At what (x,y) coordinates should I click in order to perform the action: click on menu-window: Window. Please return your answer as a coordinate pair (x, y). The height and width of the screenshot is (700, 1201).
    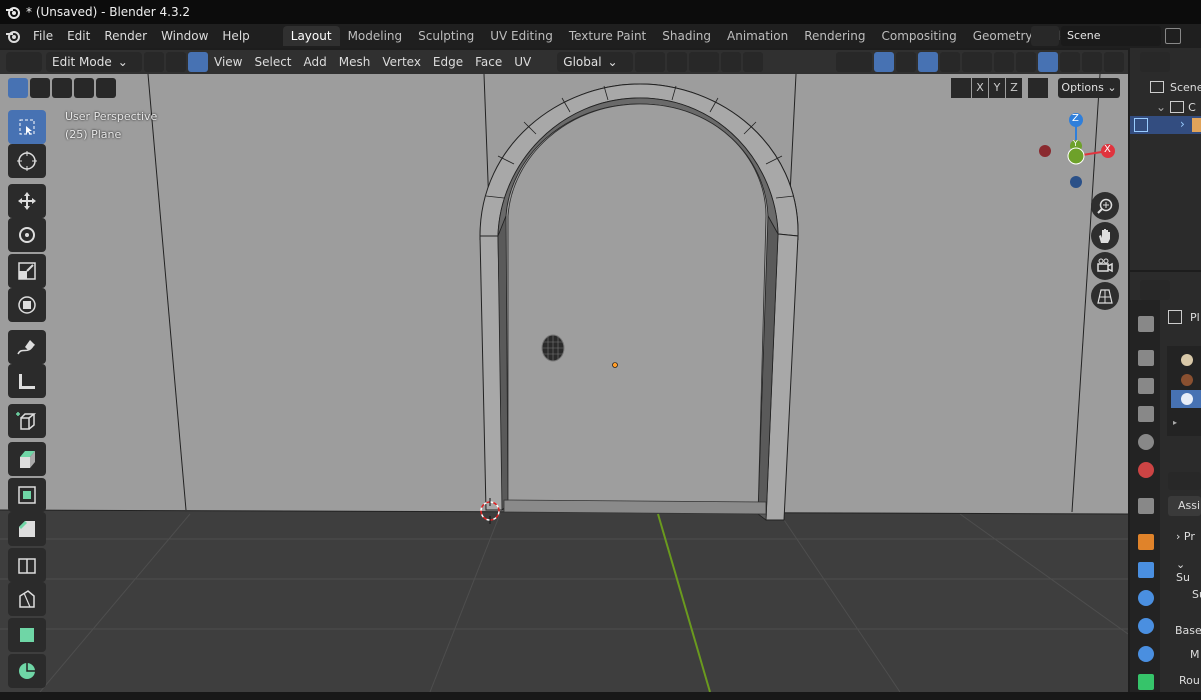
    Looking at the image, I should click on (184, 36).